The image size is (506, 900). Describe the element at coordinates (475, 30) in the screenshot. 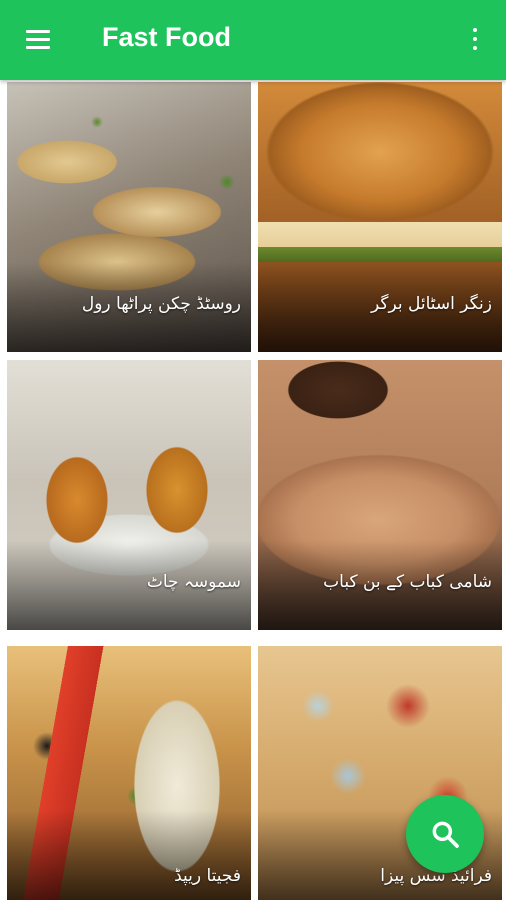

I see `more-vert-icon` at that location.